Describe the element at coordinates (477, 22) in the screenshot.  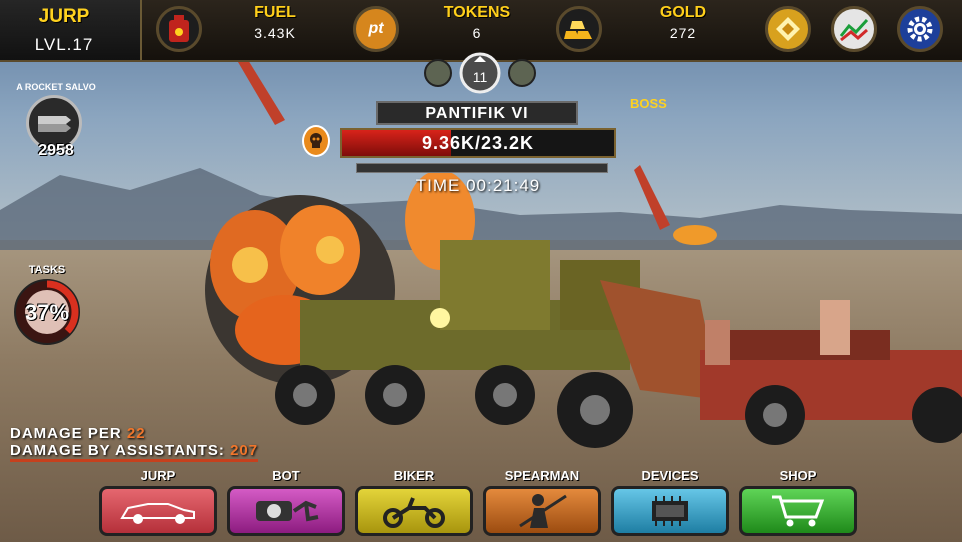
I see `tokens-stat: TOKENS 6` at that location.